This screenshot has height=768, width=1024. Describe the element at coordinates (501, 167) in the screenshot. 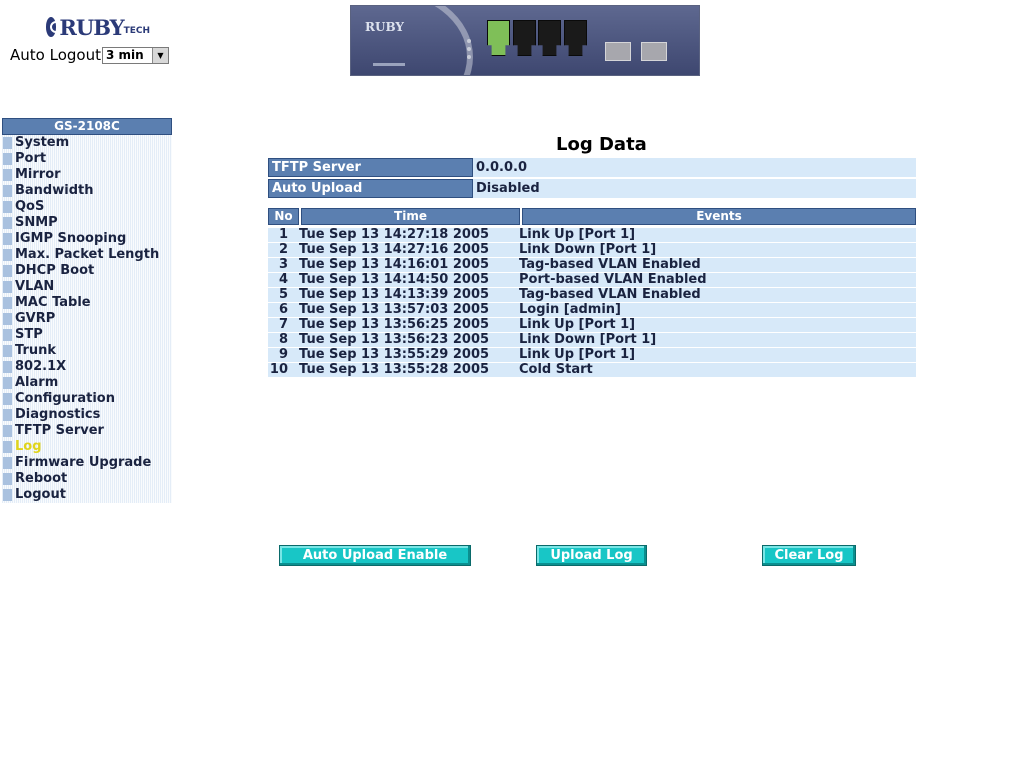

I see `info-value: 0.0.0.0` at that location.